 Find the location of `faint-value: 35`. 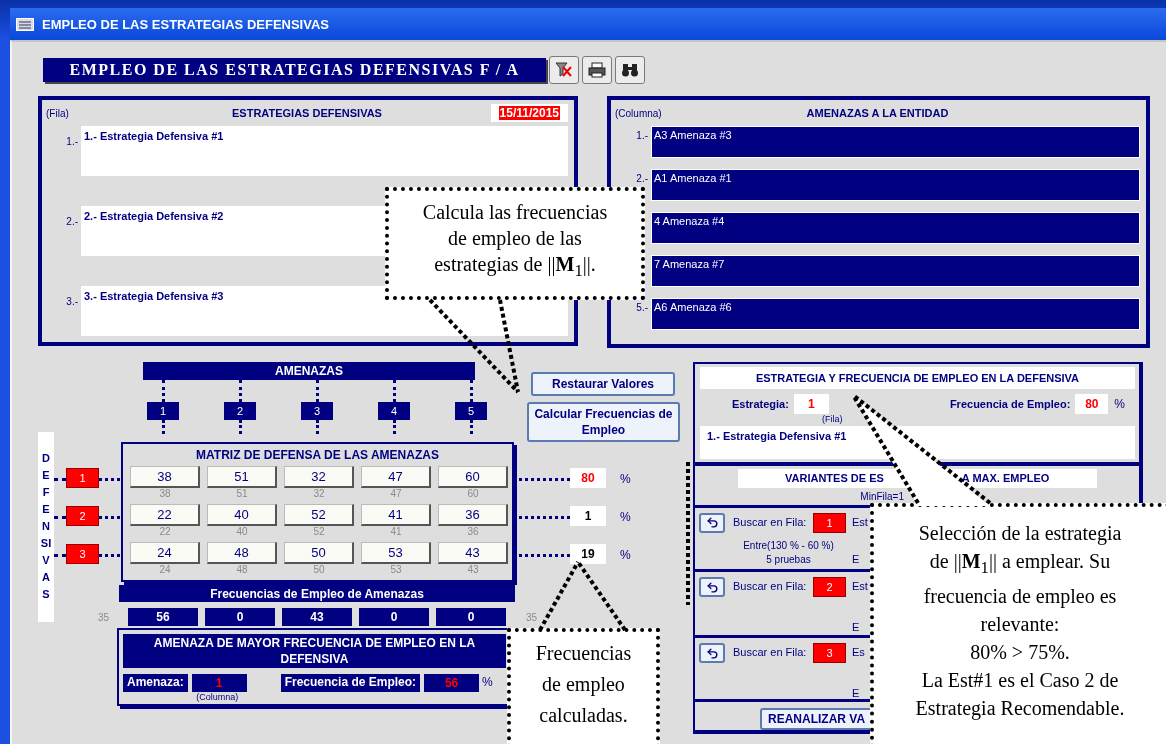

faint-value: 35 is located at coordinates (102, 617).